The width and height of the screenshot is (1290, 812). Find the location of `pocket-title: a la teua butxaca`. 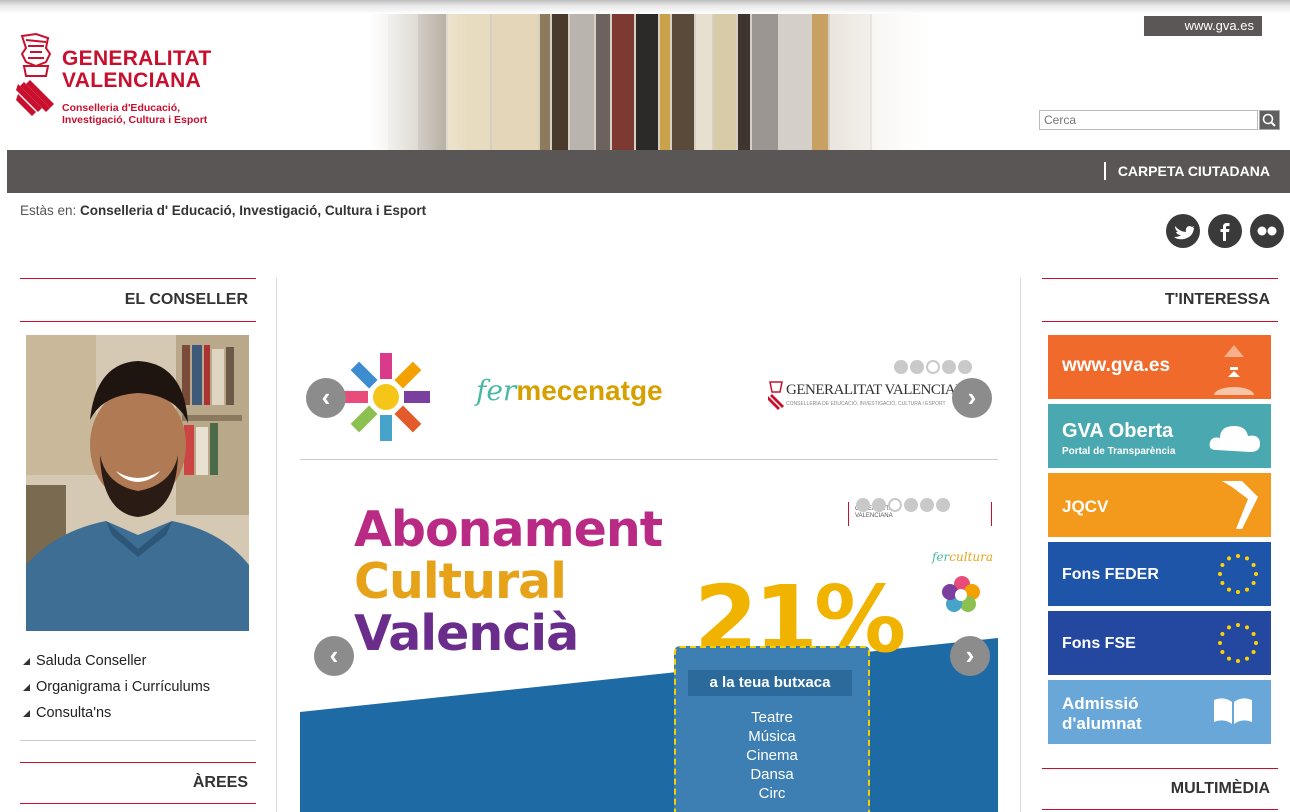

pocket-title: a la teua butxaca is located at coordinates (770, 683).